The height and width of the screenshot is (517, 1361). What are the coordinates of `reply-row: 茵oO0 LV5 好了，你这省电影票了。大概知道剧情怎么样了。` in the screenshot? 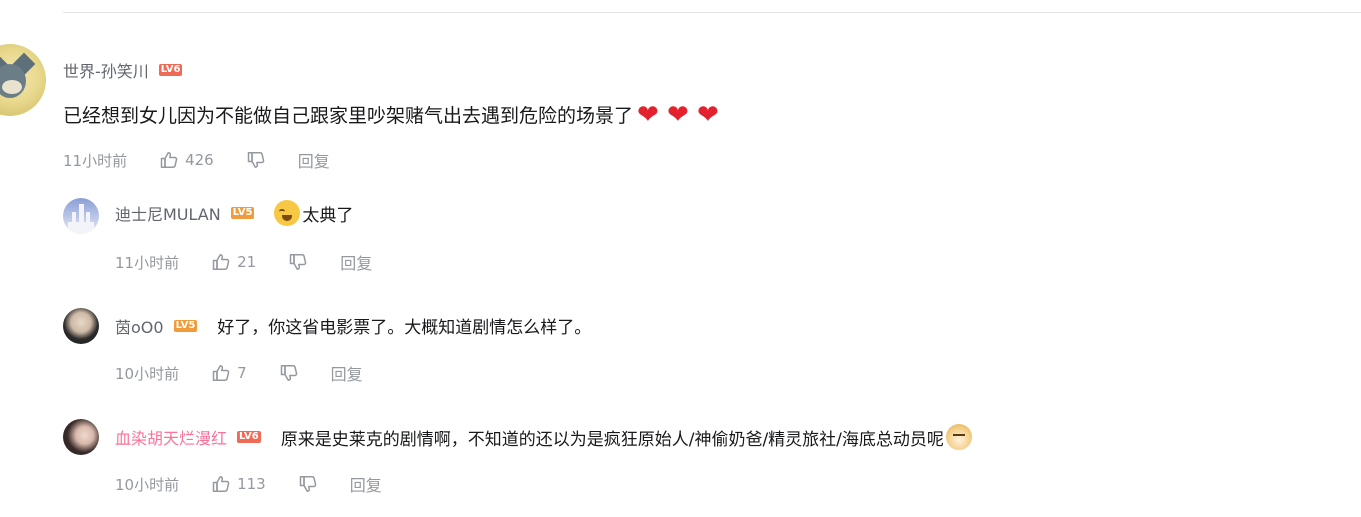 It's located at (353, 326).